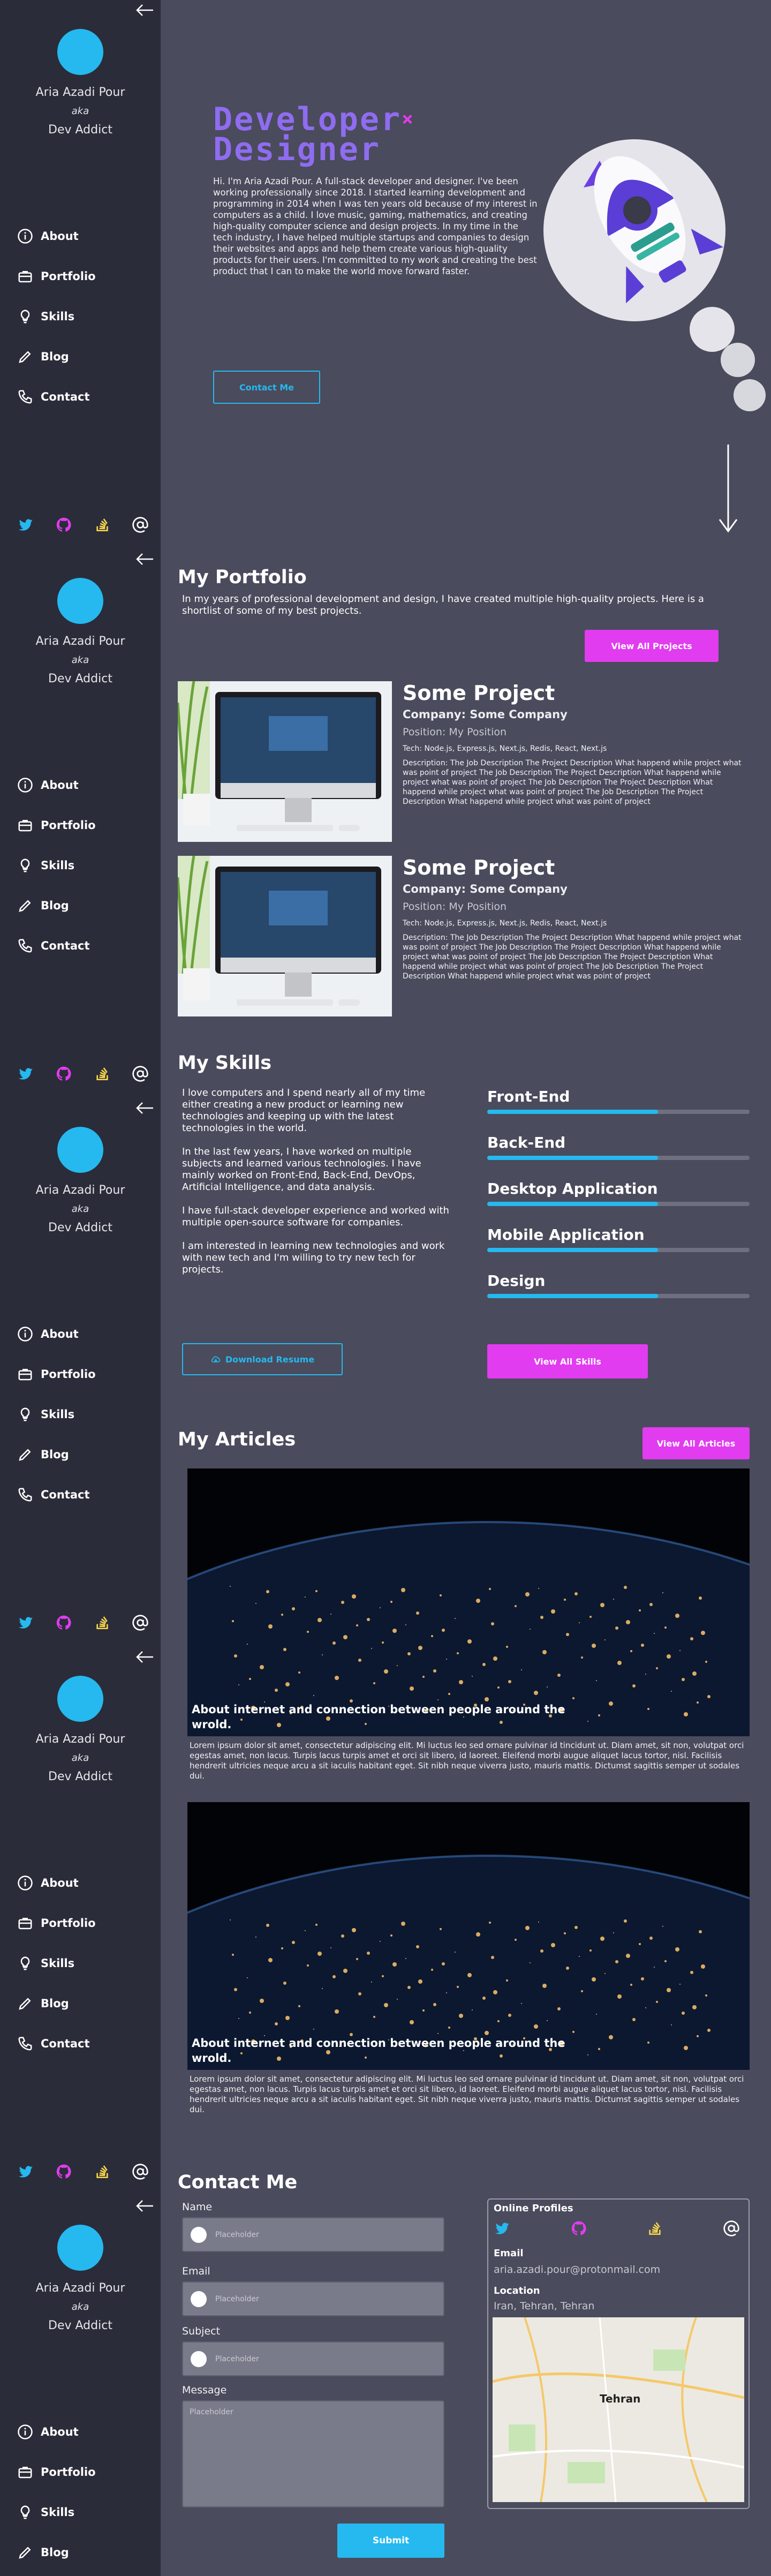 The height and width of the screenshot is (2576, 771). I want to click on contact-me-button: Contact Me, so click(266, 387).